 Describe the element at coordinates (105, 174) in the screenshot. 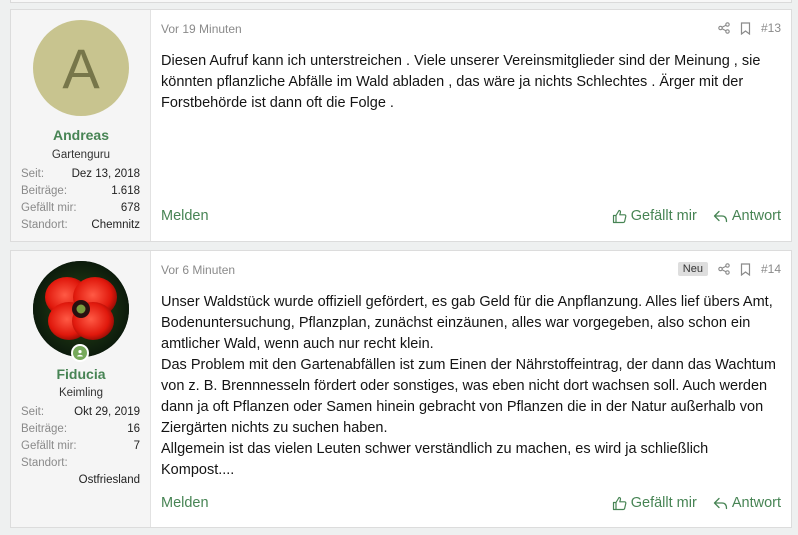

I see `stat-value: Dez 13, 2018` at that location.